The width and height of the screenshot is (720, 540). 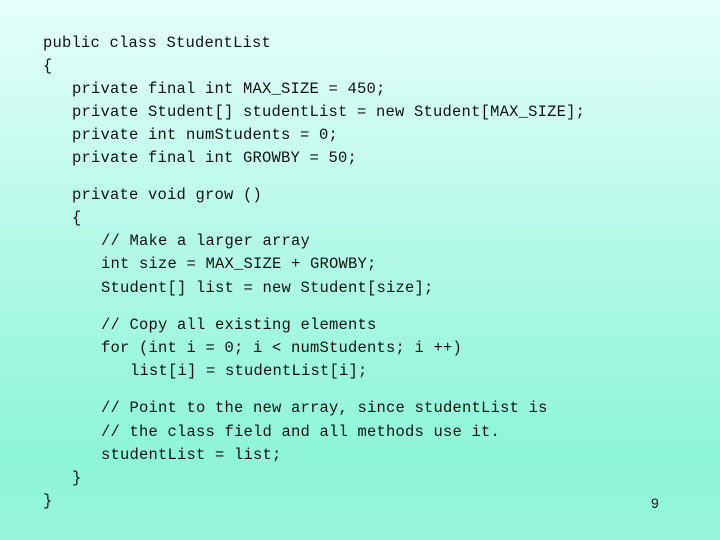 What do you see at coordinates (48, 501) in the screenshot?
I see `code-line-class-close-brace: }` at bounding box center [48, 501].